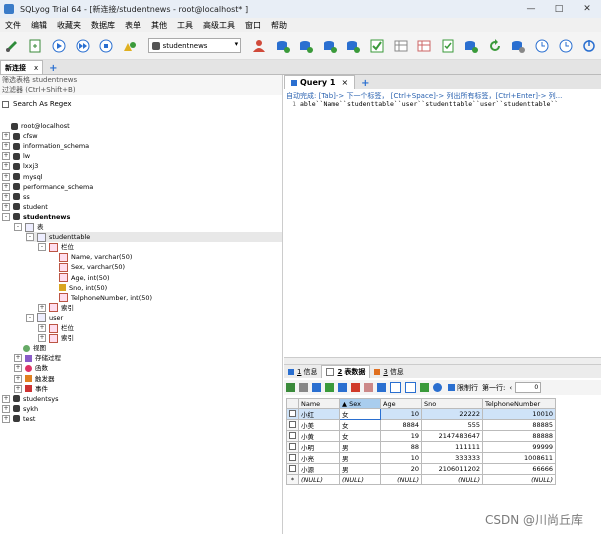 This screenshot has width=601, height=534. I want to click on table-cell: 小亮, so click(319, 458).